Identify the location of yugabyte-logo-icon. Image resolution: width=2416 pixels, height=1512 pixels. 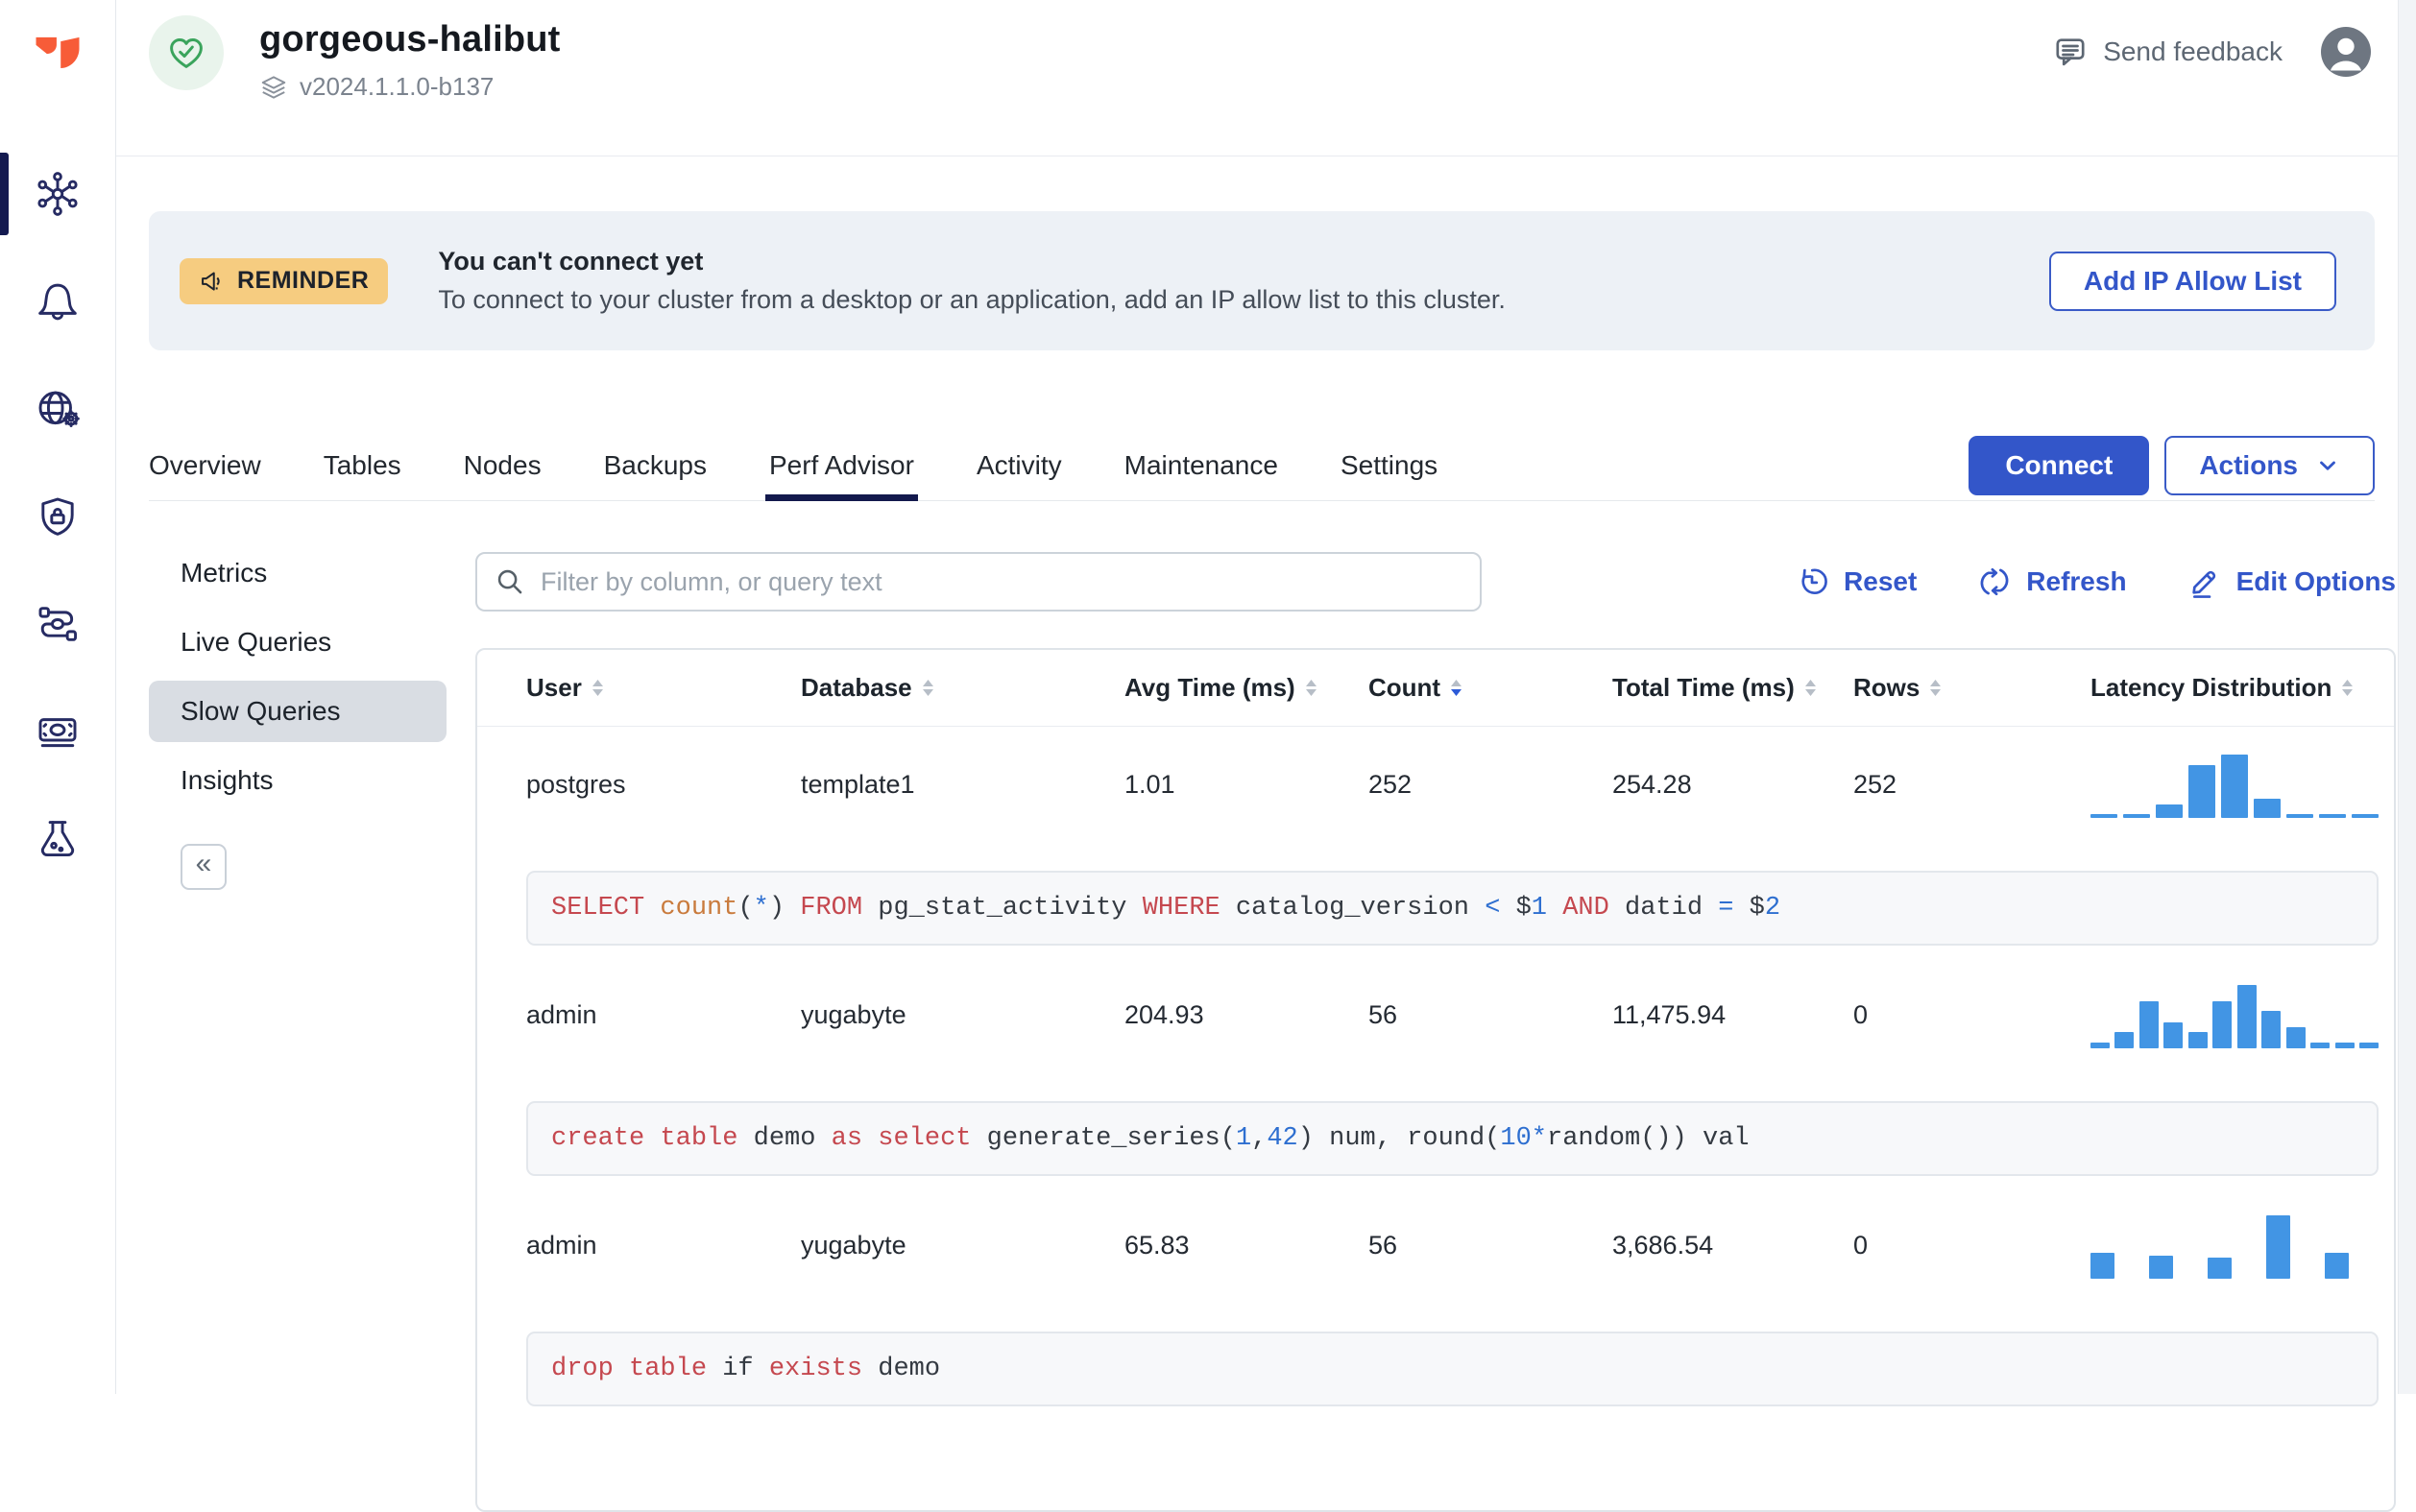
(57, 54).